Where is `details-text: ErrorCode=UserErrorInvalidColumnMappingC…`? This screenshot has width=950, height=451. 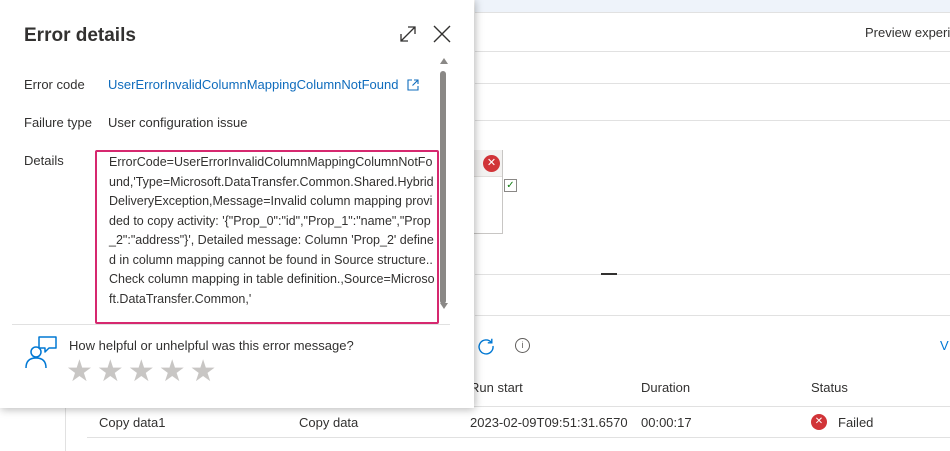
details-text: ErrorCode=UserErrorInvalidColumnMappingC… is located at coordinates (272, 230).